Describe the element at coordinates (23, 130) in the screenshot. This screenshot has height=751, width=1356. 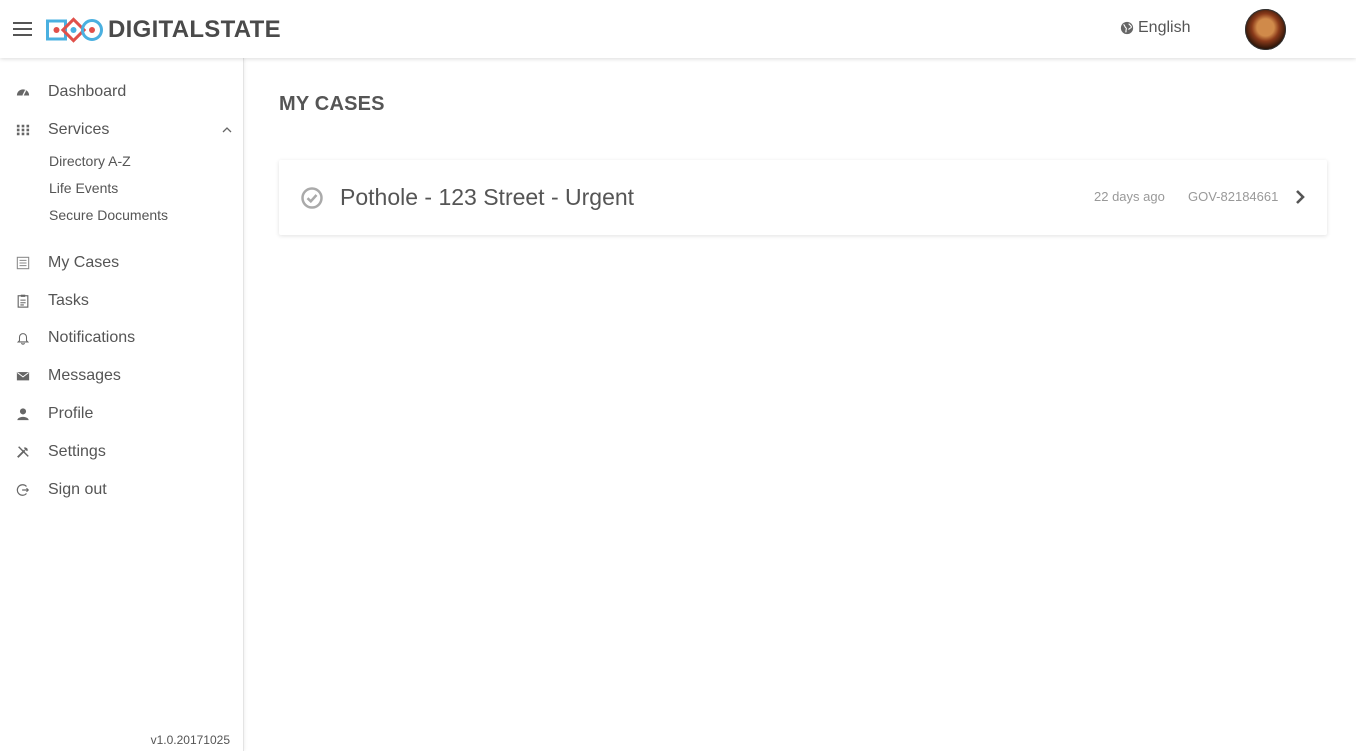
I see `grid-icon` at that location.